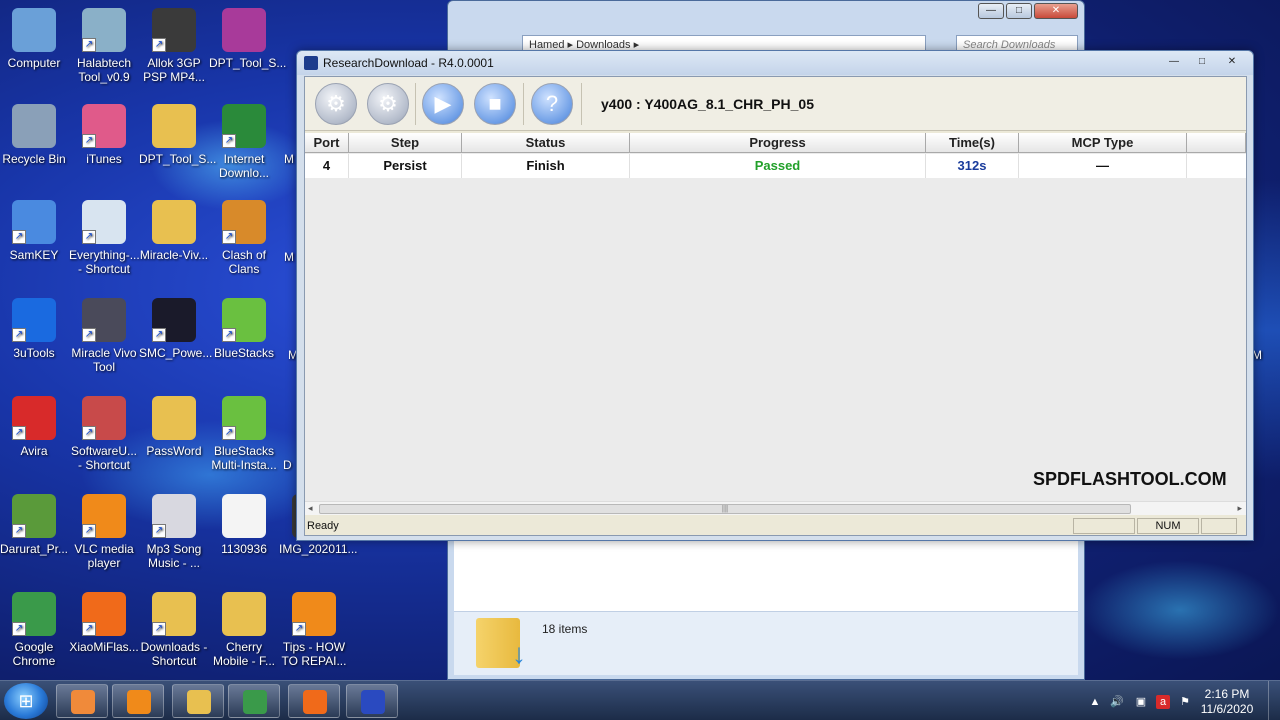 This screenshot has height=720, width=1280. What do you see at coordinates (244, 222) in the screenshot?
I see `clash-of-clans-icon: ↗` at bounding box center [244, 222].